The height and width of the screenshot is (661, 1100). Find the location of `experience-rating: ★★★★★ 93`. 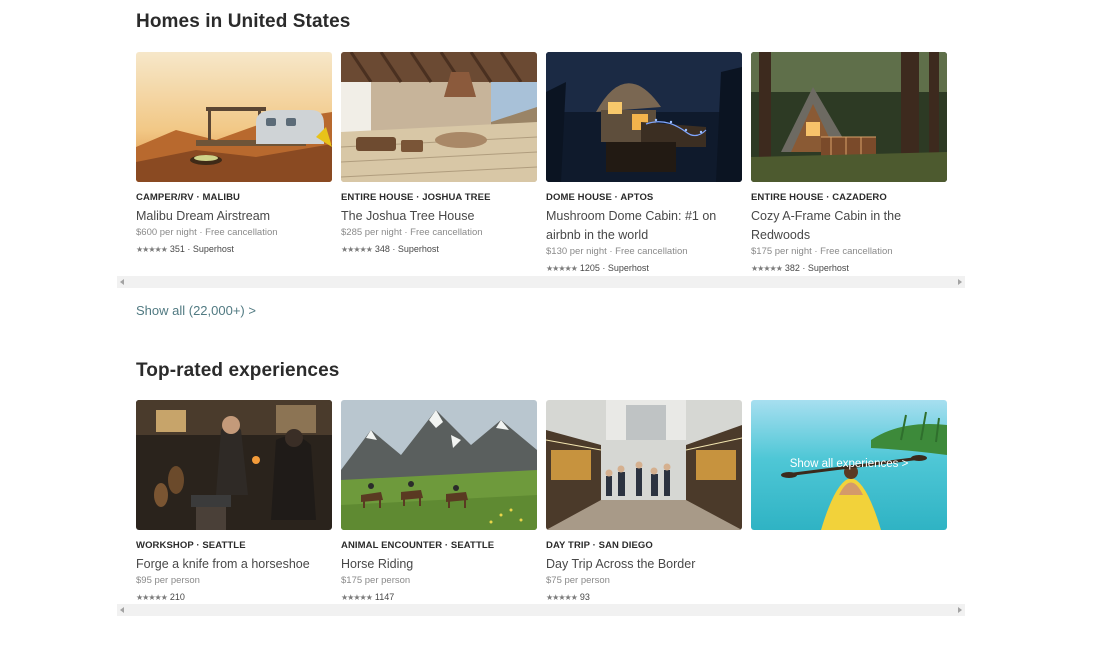

experience-rating: ★★★★★ 93 is located at coordinates (568, 597).